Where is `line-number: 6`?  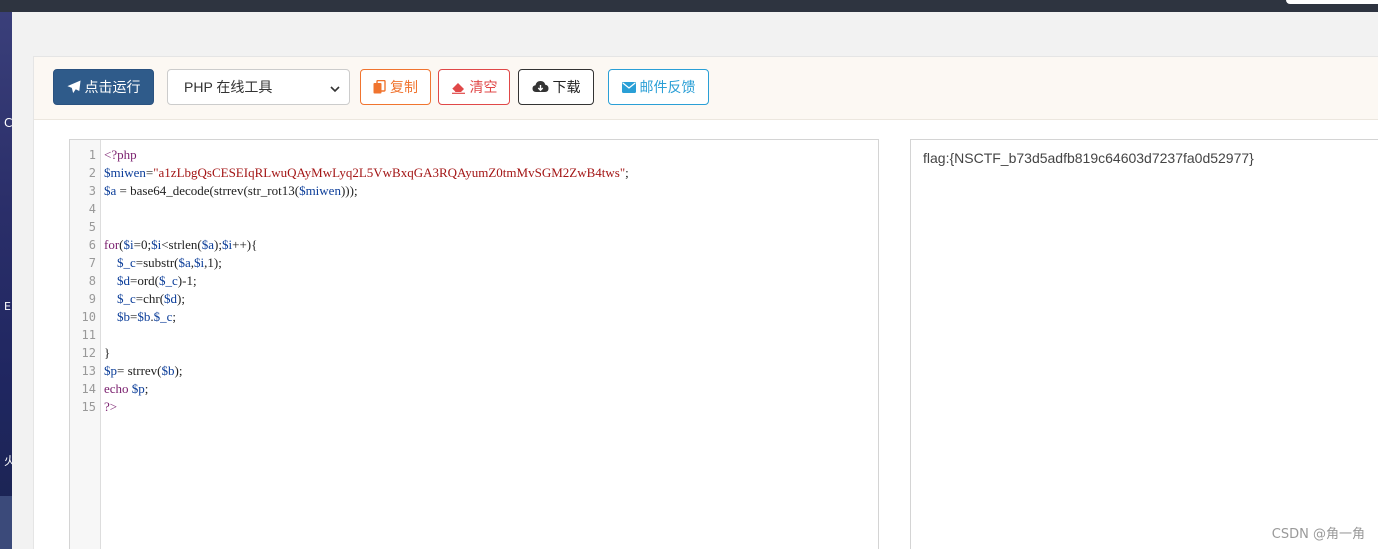 line-number: 6 is located at coordinates (92, 245).